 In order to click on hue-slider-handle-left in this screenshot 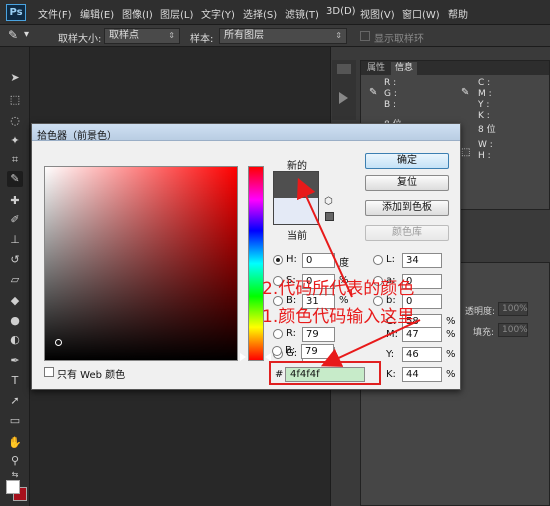, I will do `click(243, 357)`.